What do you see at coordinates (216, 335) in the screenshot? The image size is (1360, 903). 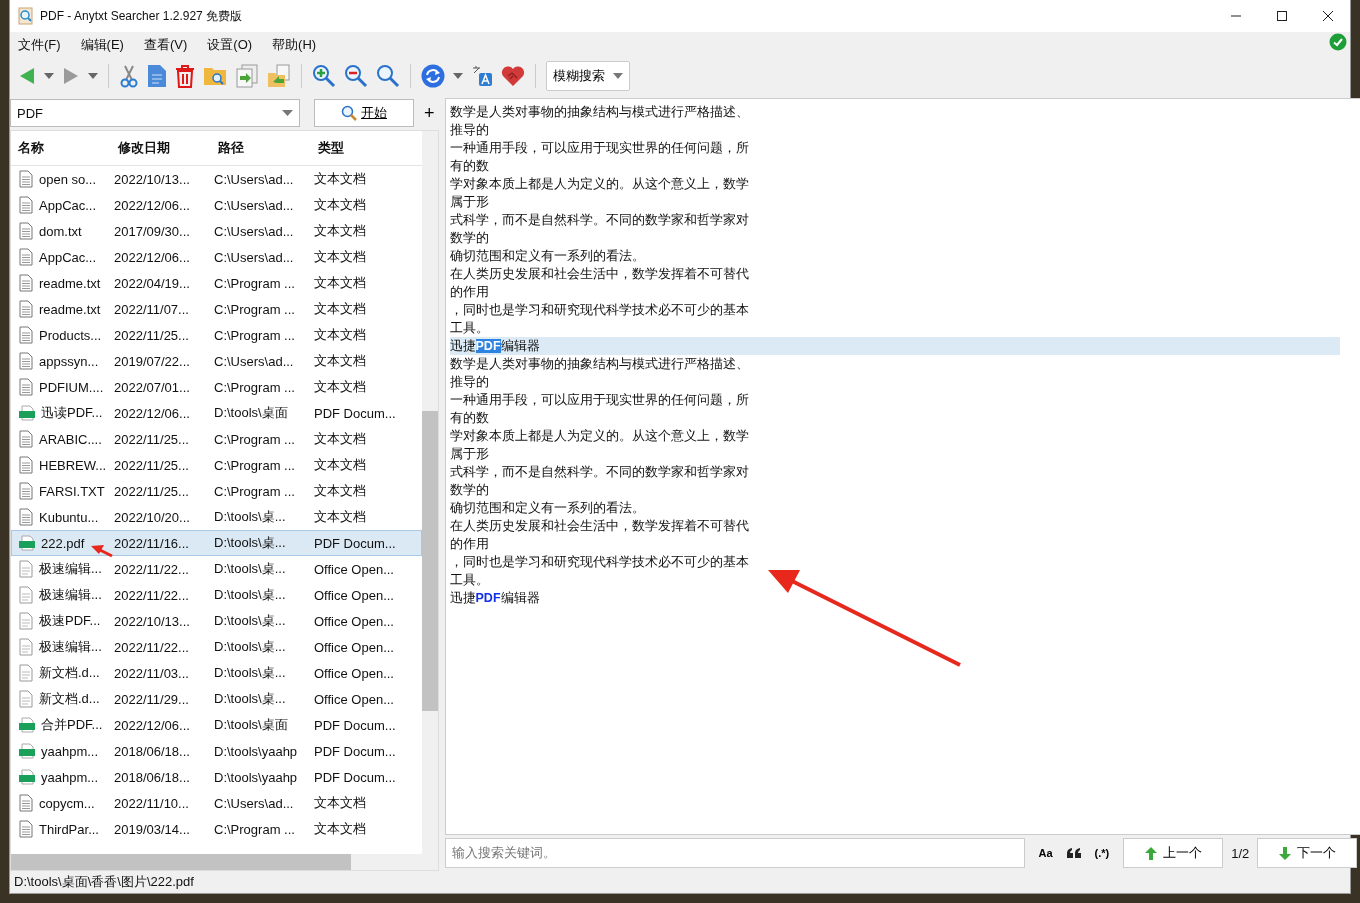 I see `result-row: Products... 2022/11/25... C:\Program ... 文本文档` at bounding box center [216, 335].